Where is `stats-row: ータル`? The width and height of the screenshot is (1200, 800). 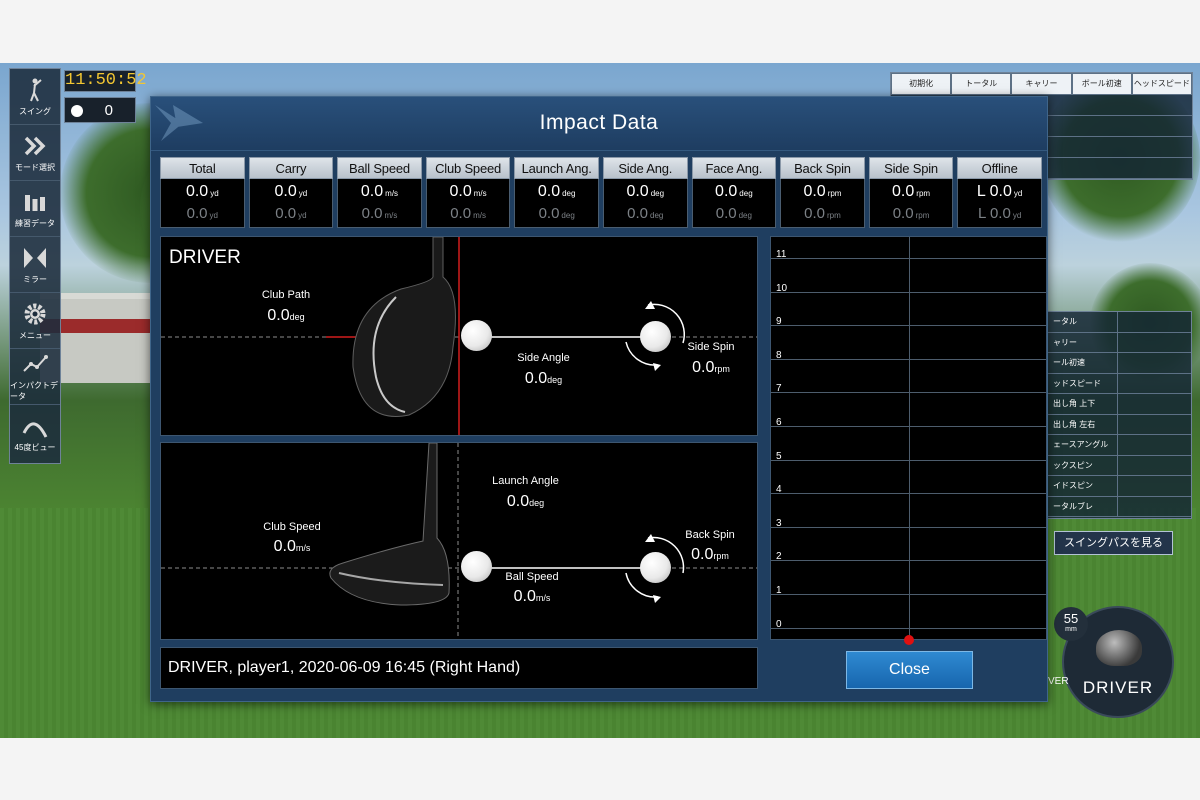
stats-row: ータル is located at coordinates (1119, 322).